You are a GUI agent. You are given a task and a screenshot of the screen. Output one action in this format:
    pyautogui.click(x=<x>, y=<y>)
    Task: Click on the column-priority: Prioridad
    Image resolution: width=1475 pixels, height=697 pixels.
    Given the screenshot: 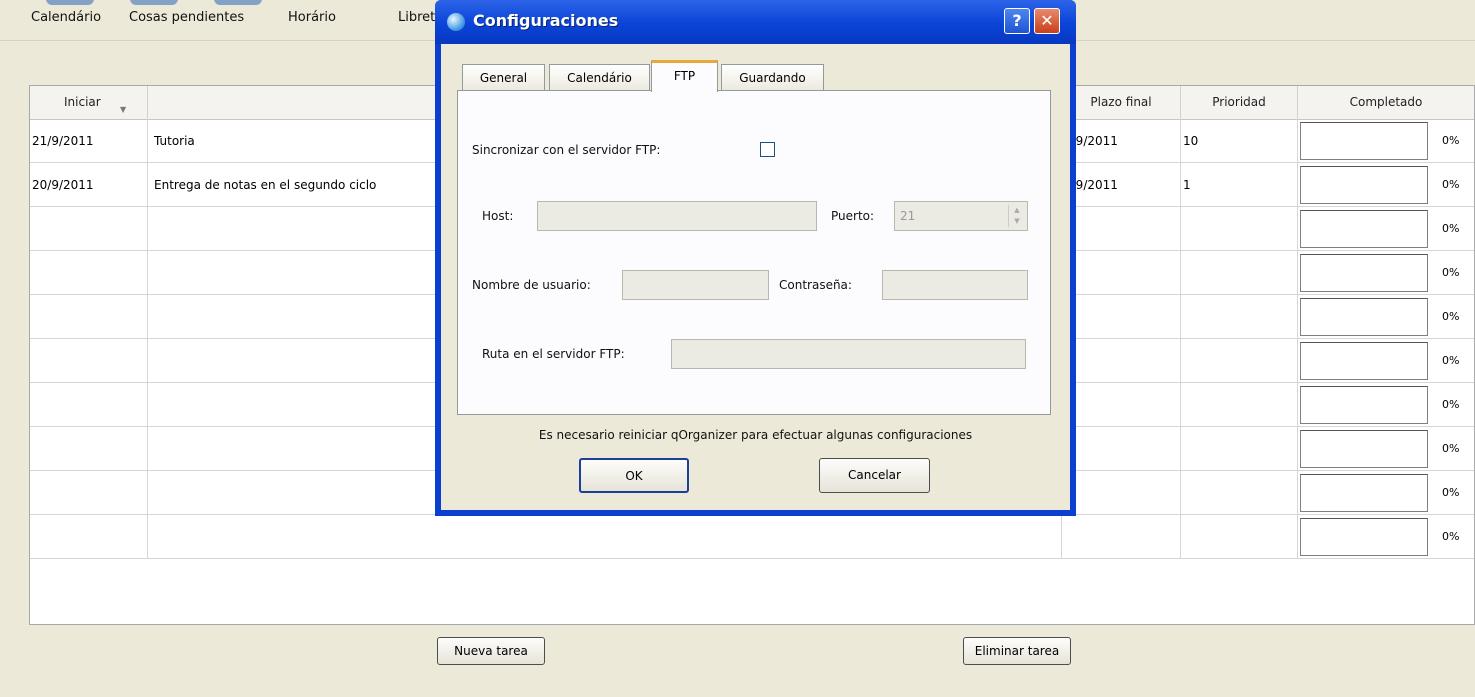 What is the action you would take?
    pyautogui.click(x=1239, y=102)
    